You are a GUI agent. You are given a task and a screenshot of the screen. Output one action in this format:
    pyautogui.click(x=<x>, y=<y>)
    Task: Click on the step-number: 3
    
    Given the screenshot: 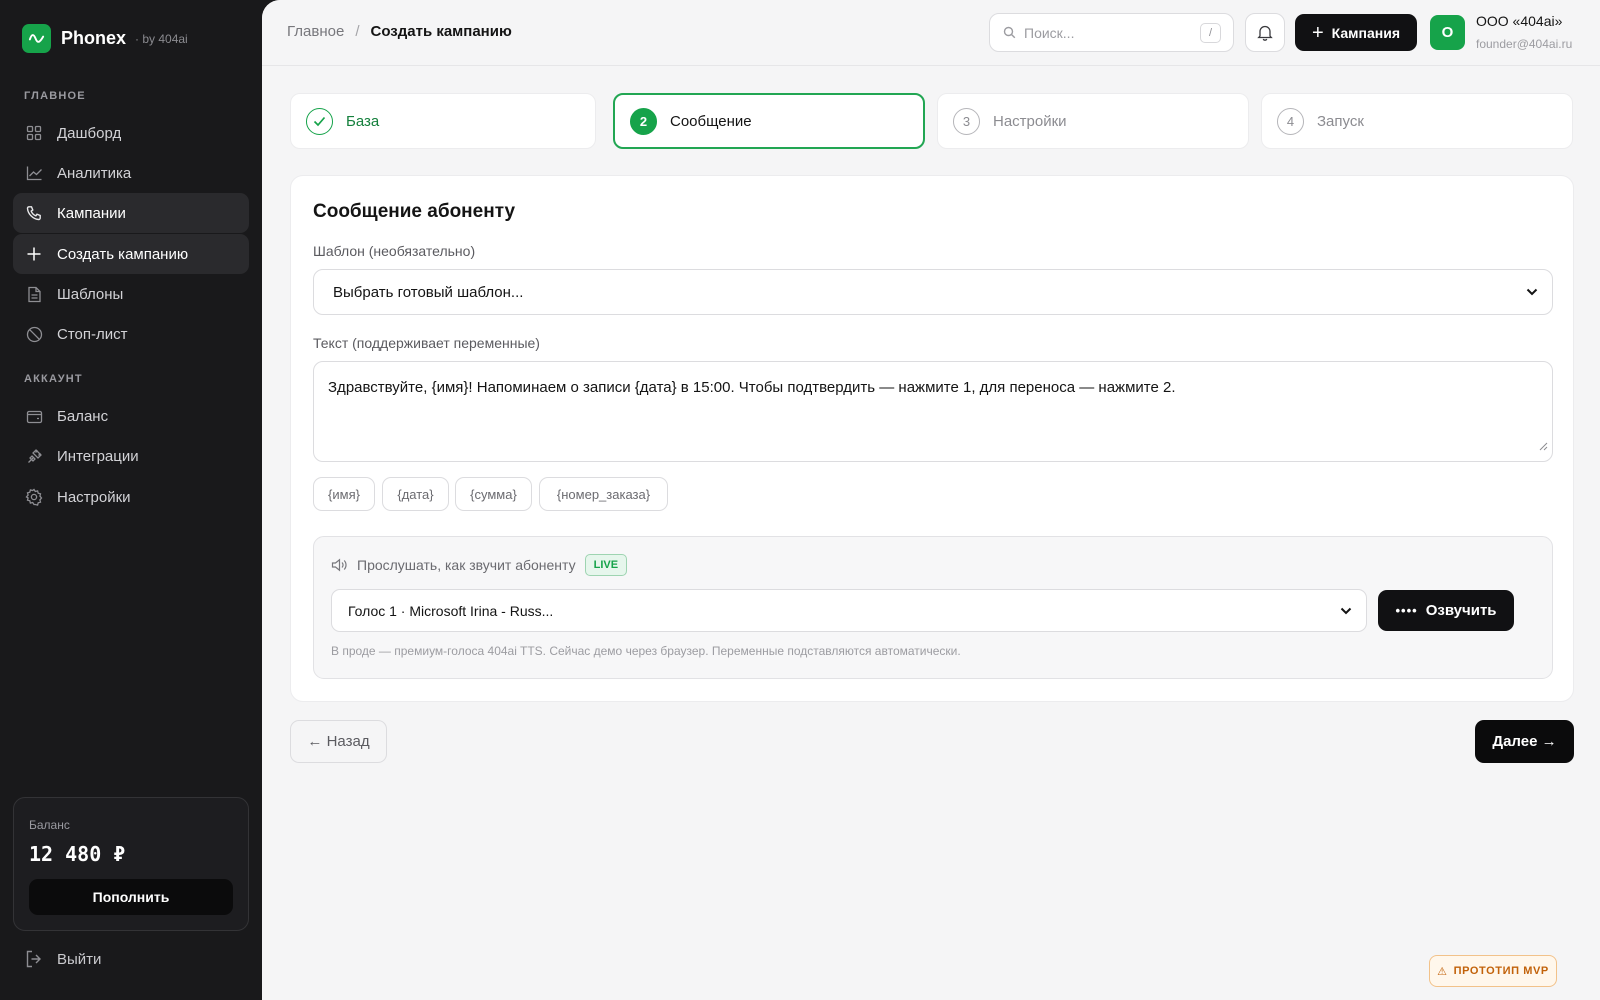 What is the action you would take?
    pyautogui.click(x=966, y=121)
    